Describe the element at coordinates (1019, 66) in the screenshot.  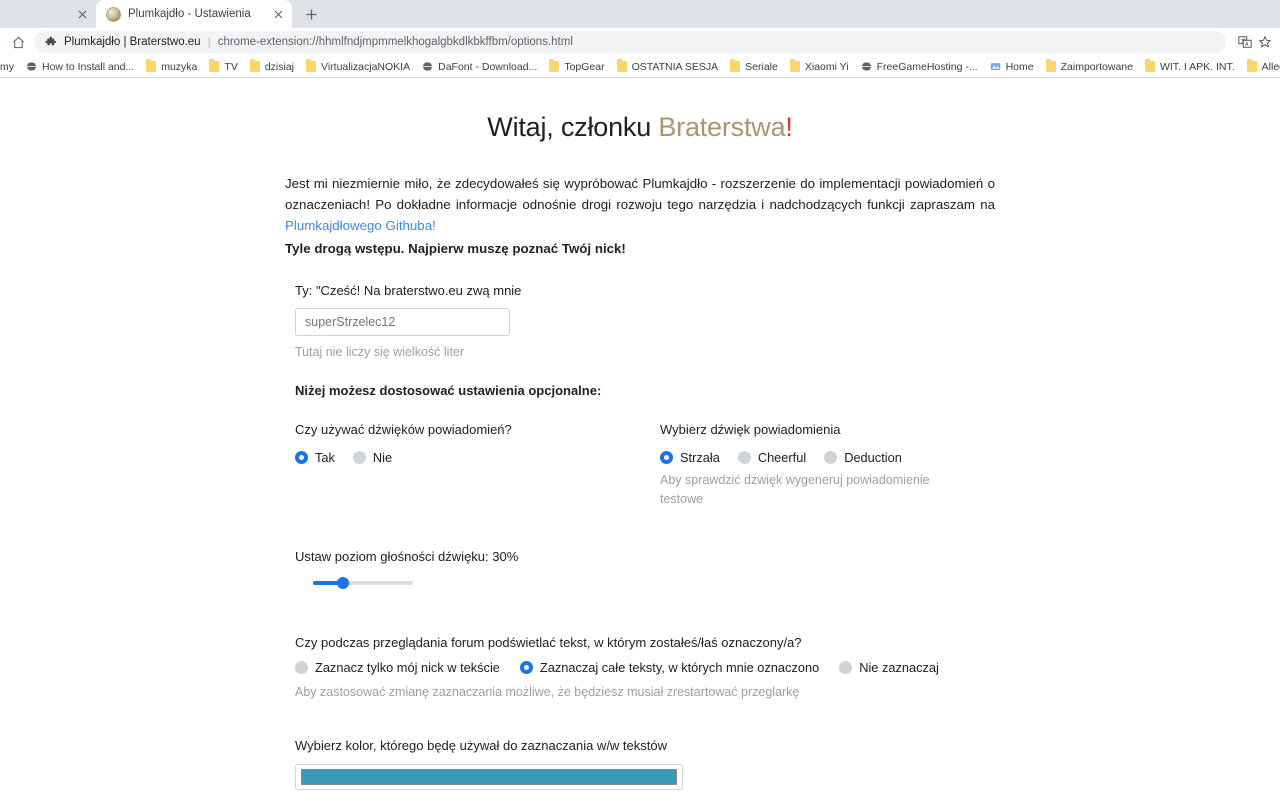
I see `bookmark-label: Home` at that location.